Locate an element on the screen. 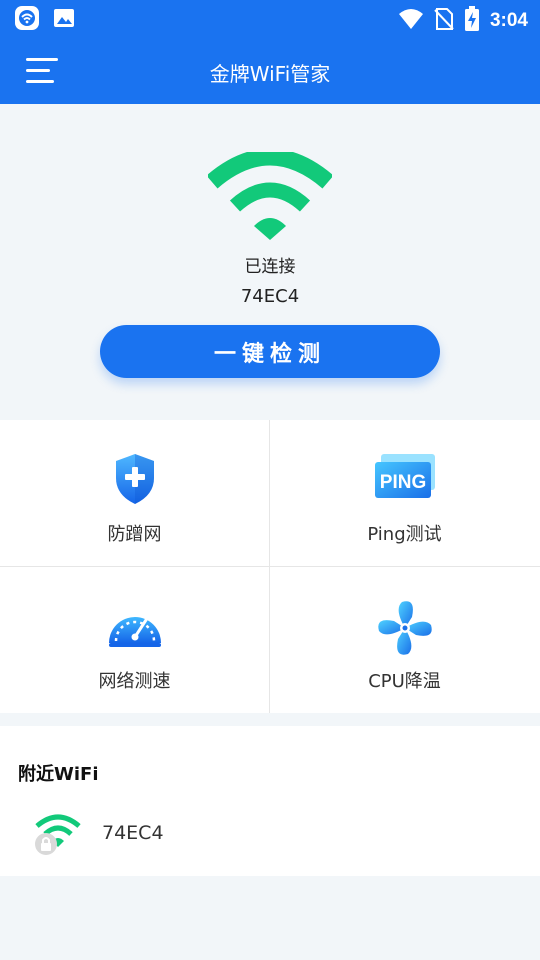  locked-wifi-icon is located at coordinates (58, 837).